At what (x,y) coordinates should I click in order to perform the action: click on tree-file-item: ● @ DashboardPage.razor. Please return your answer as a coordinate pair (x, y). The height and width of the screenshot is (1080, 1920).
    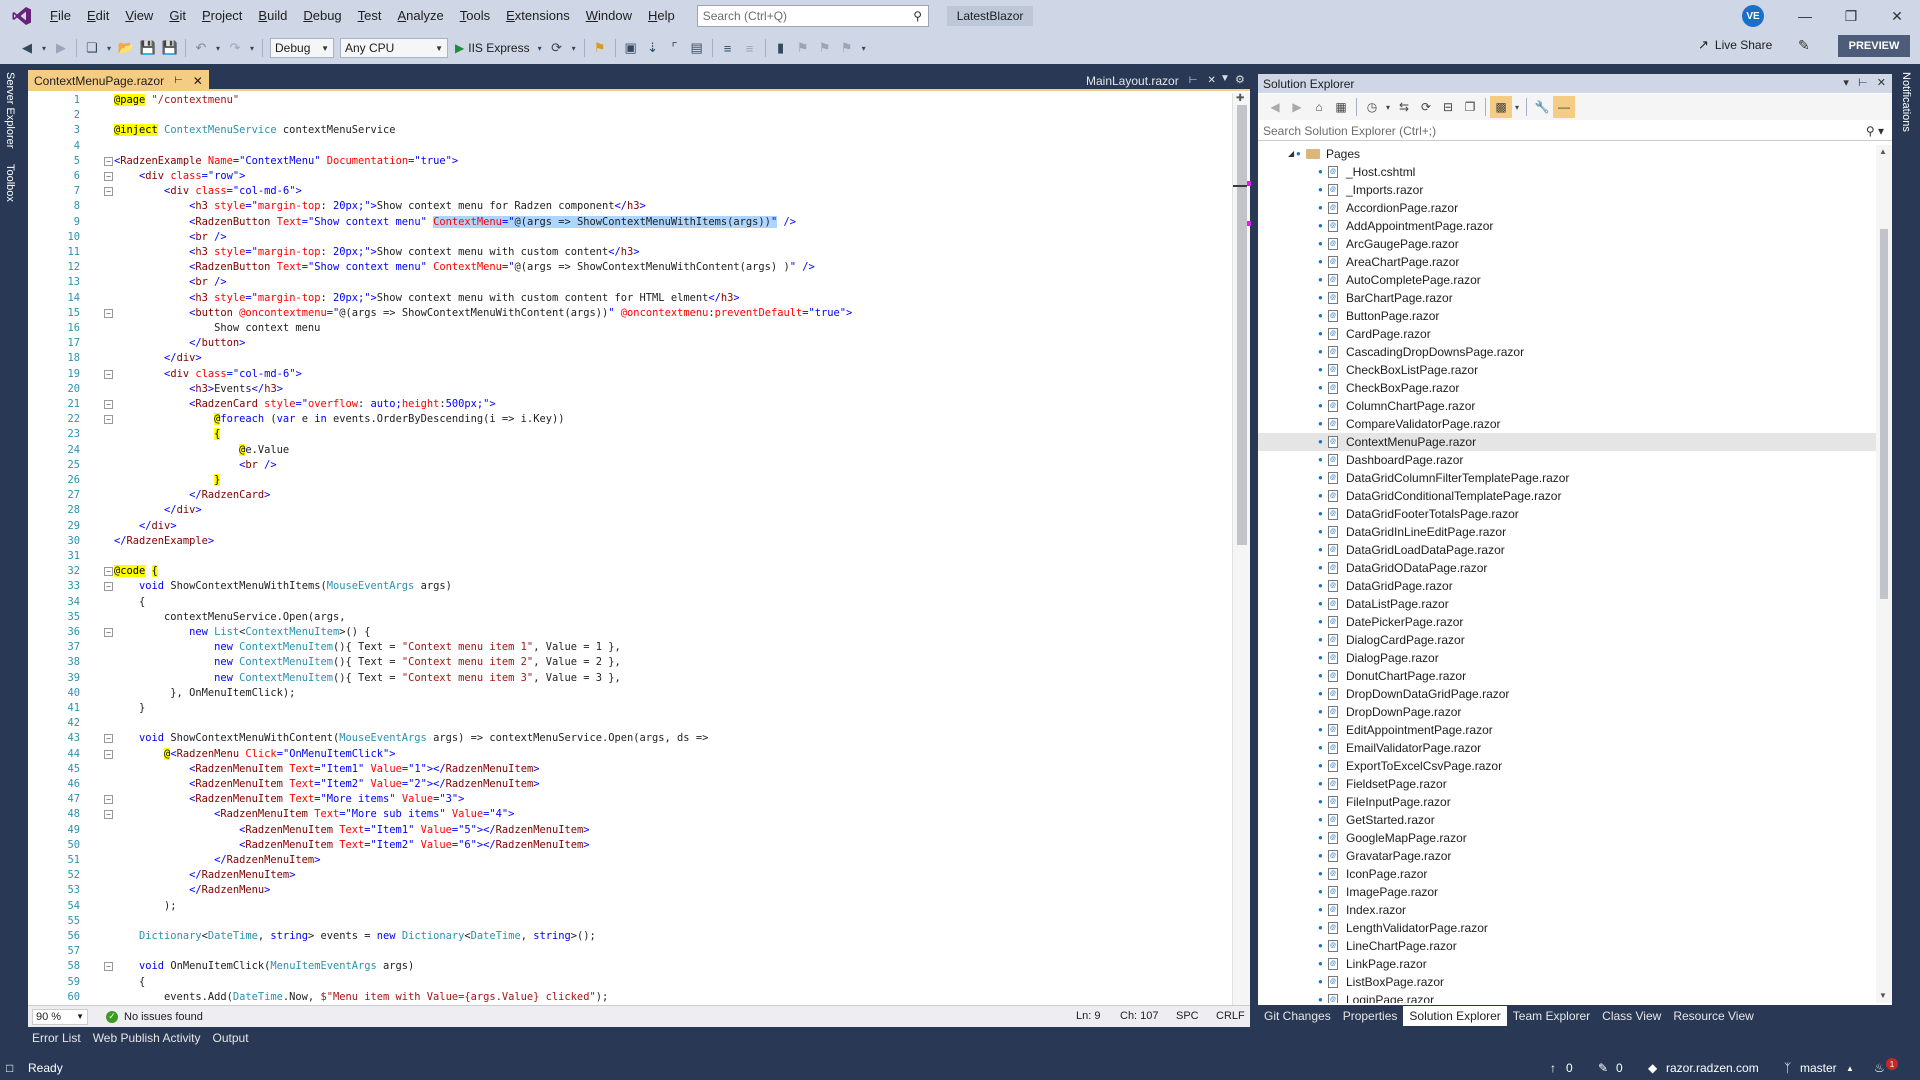
    Looking at the image, I should click on (1567, 460).